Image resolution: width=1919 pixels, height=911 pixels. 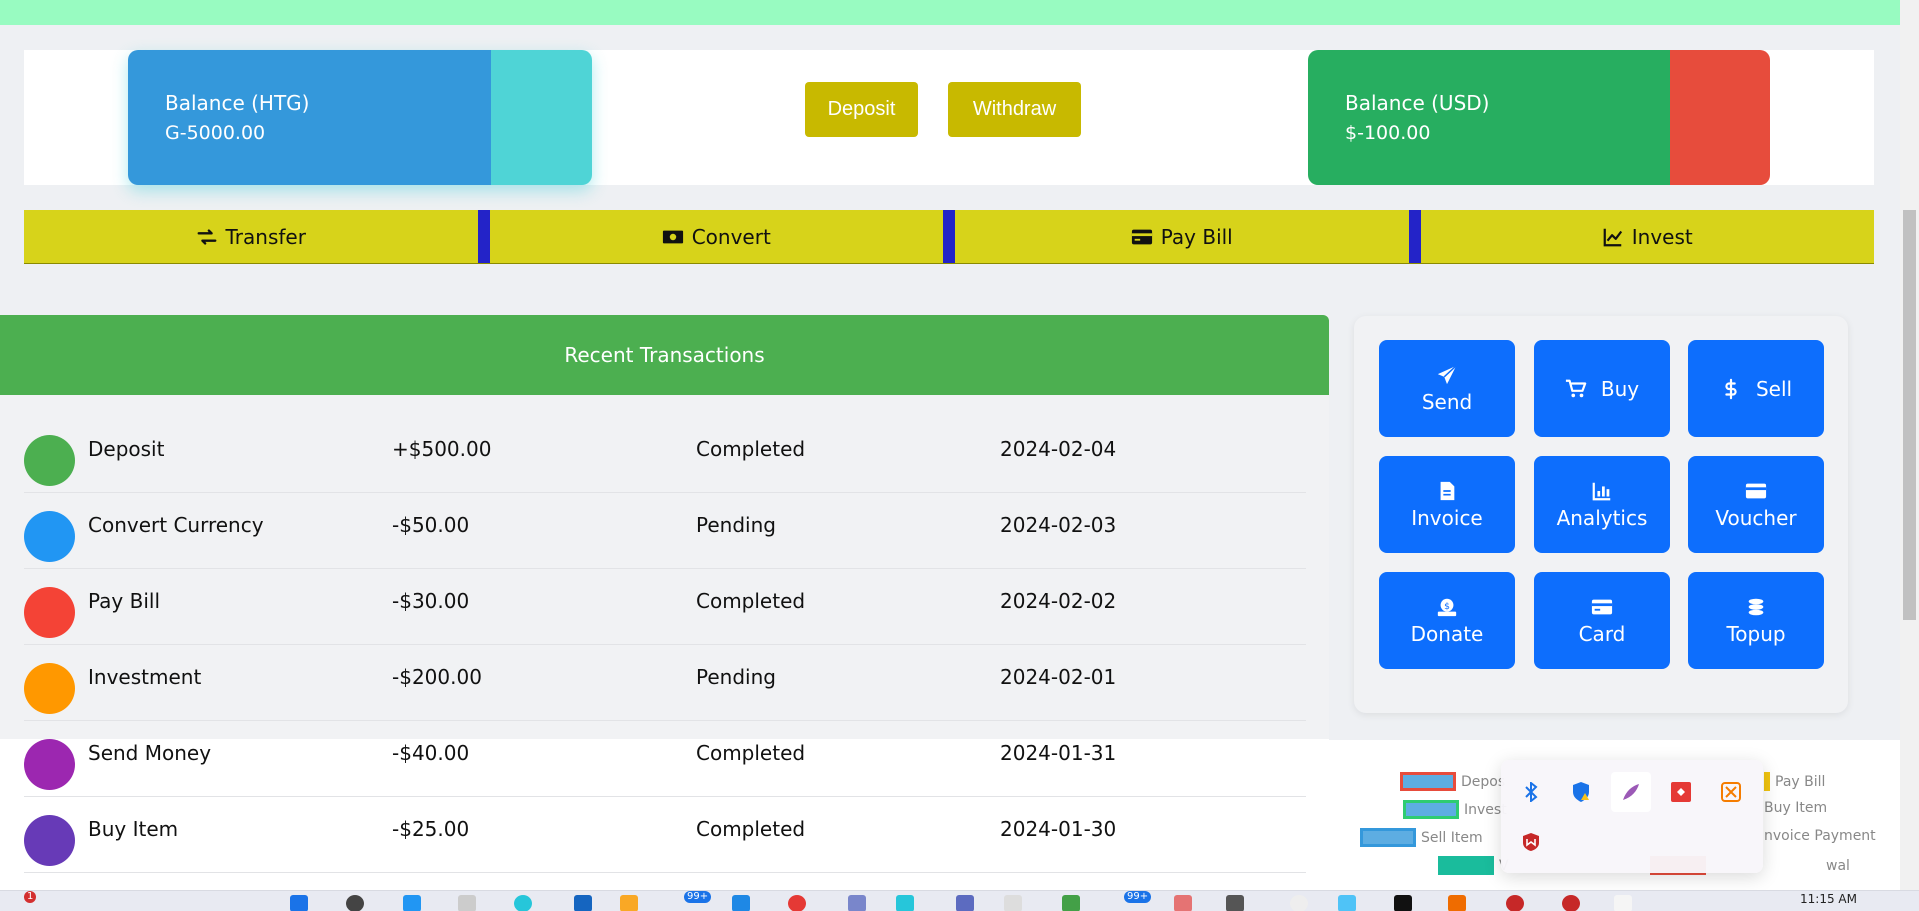 What do you see at coordinates (1838, 865) in the screenshot?
I see `legend-label: wal` at bounding box center [1838, 865].